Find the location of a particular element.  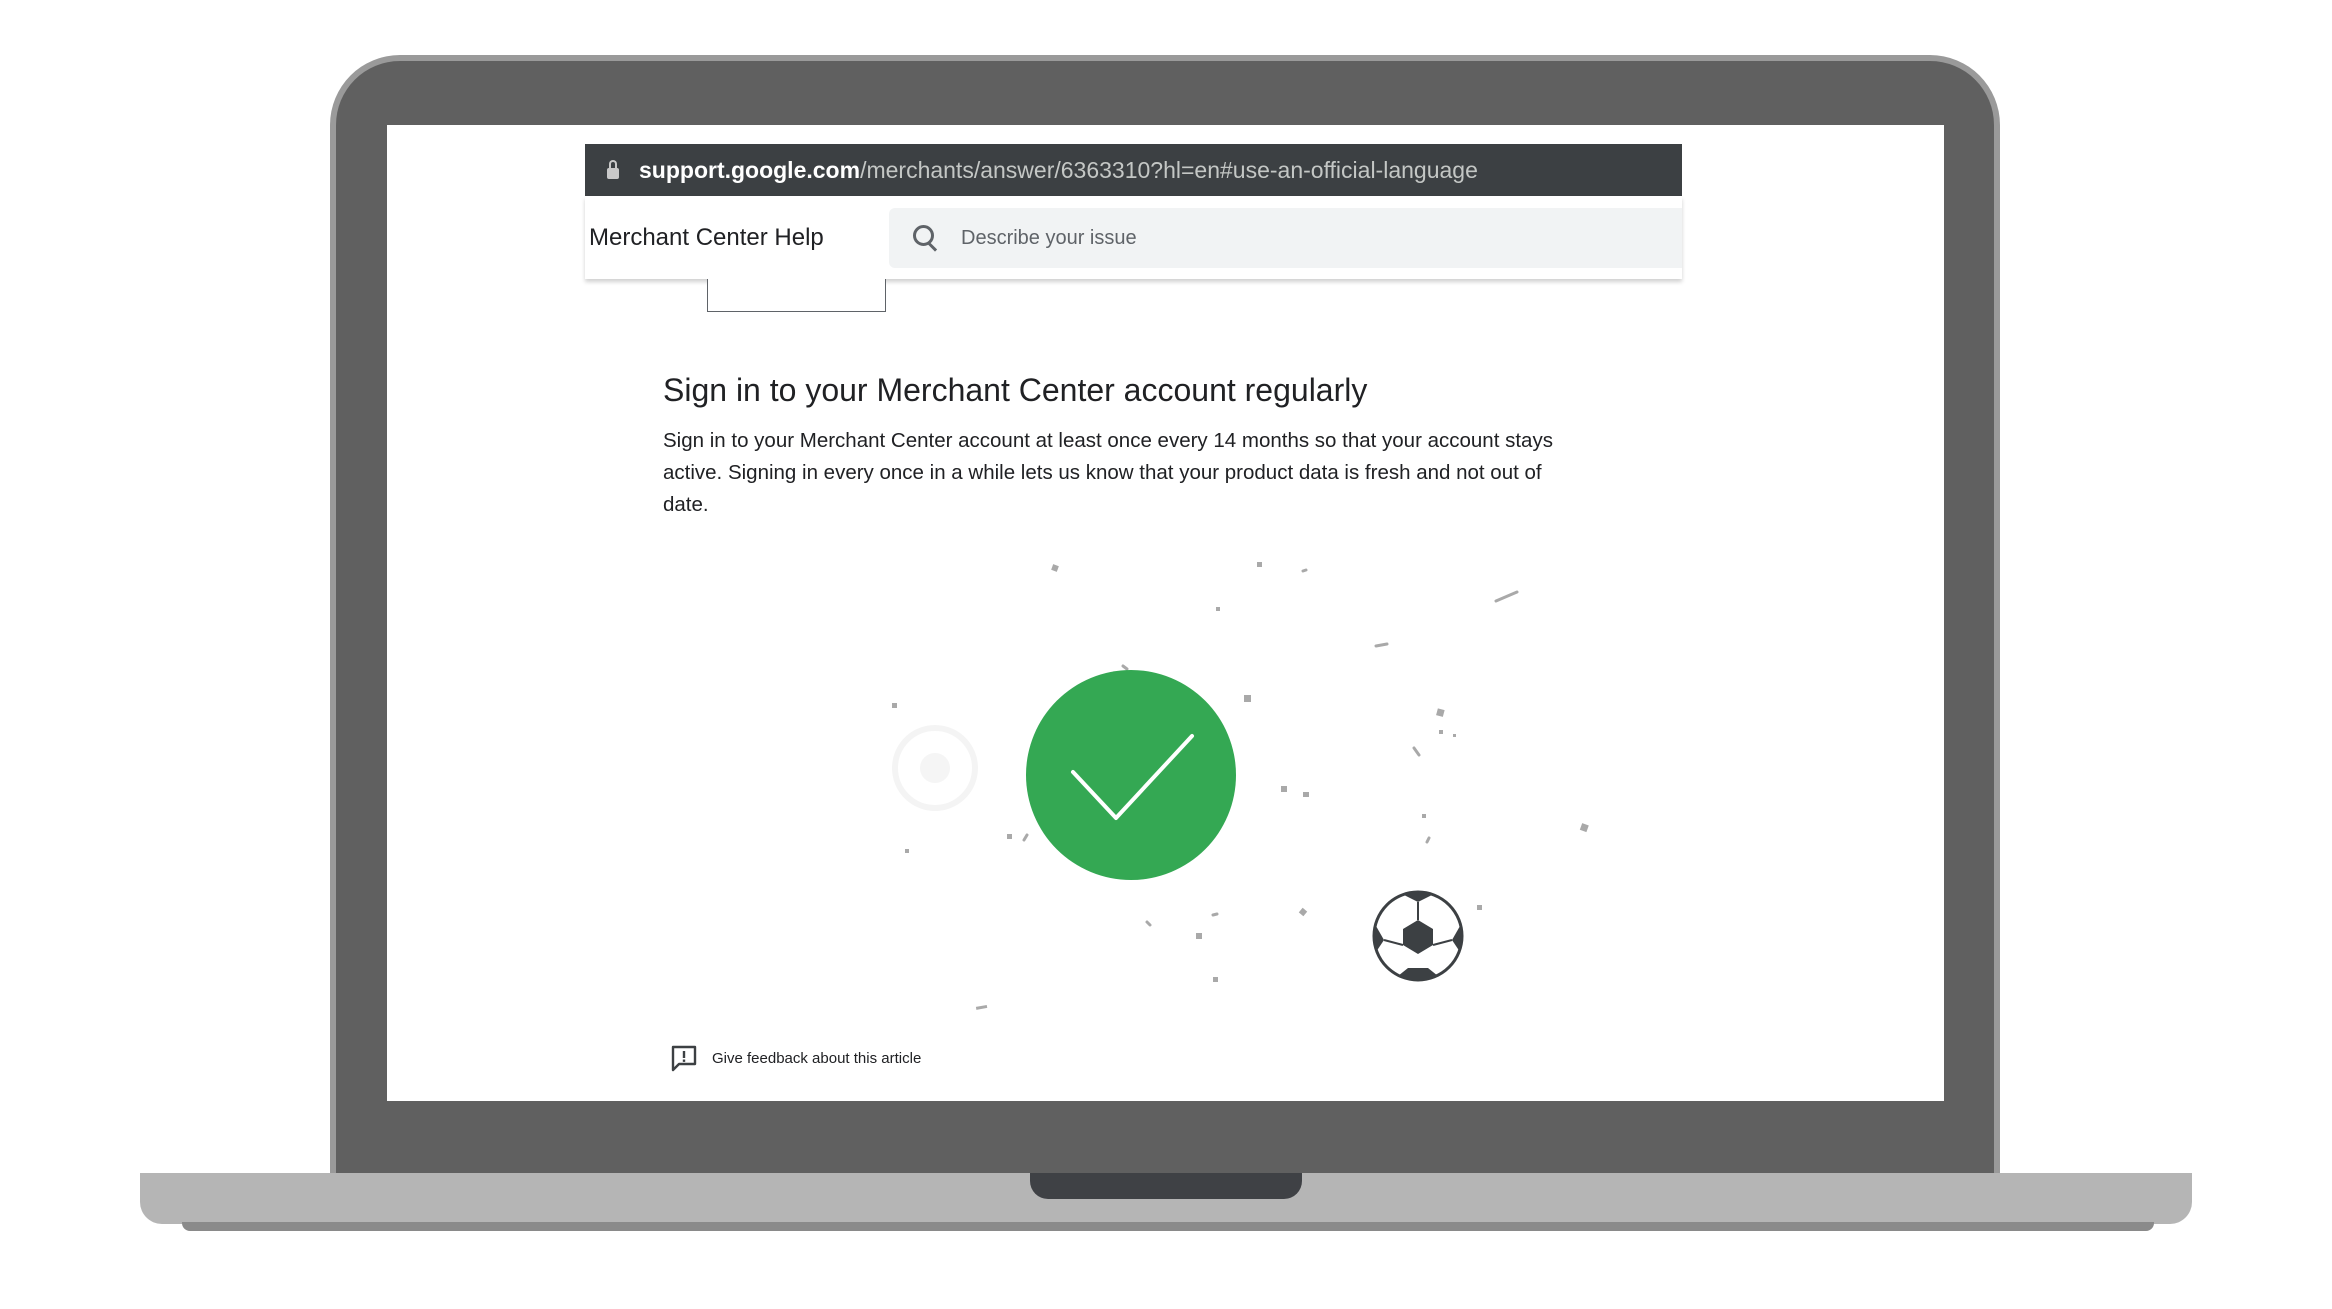

feedback-link: Give feedback about this article is located at coordinates (795, 1058).